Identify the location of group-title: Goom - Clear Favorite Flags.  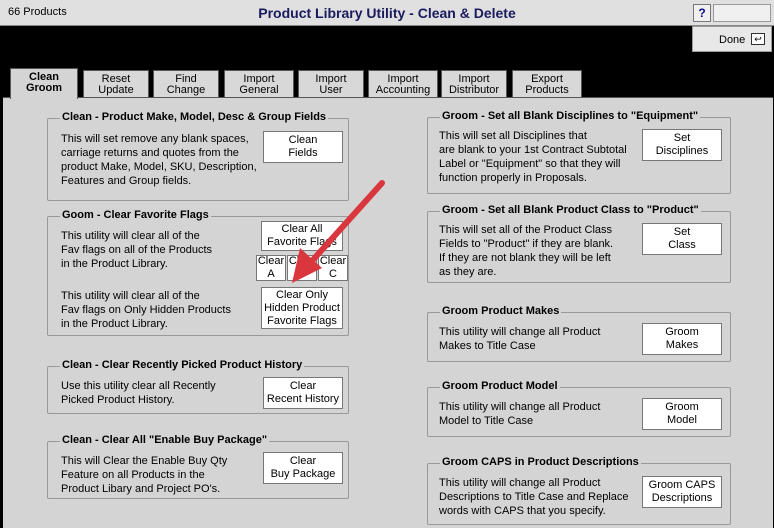
(135, 215).